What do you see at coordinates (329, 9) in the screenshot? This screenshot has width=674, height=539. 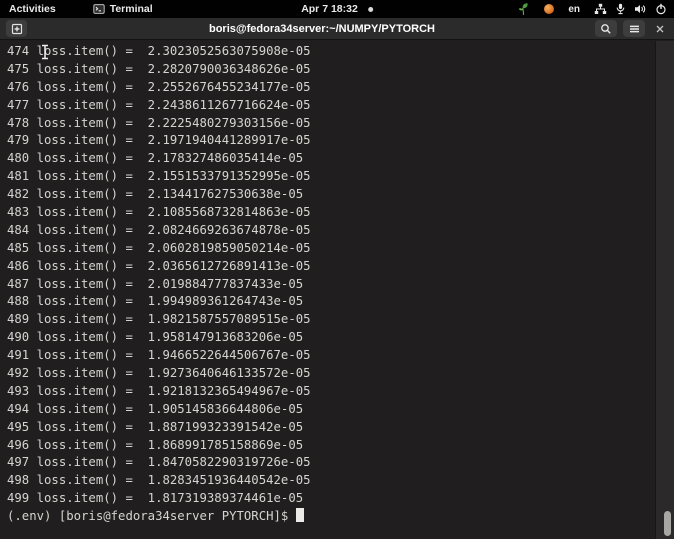 I see `clock-label: Apr 7 18:32` at bounding box center [329, 9].